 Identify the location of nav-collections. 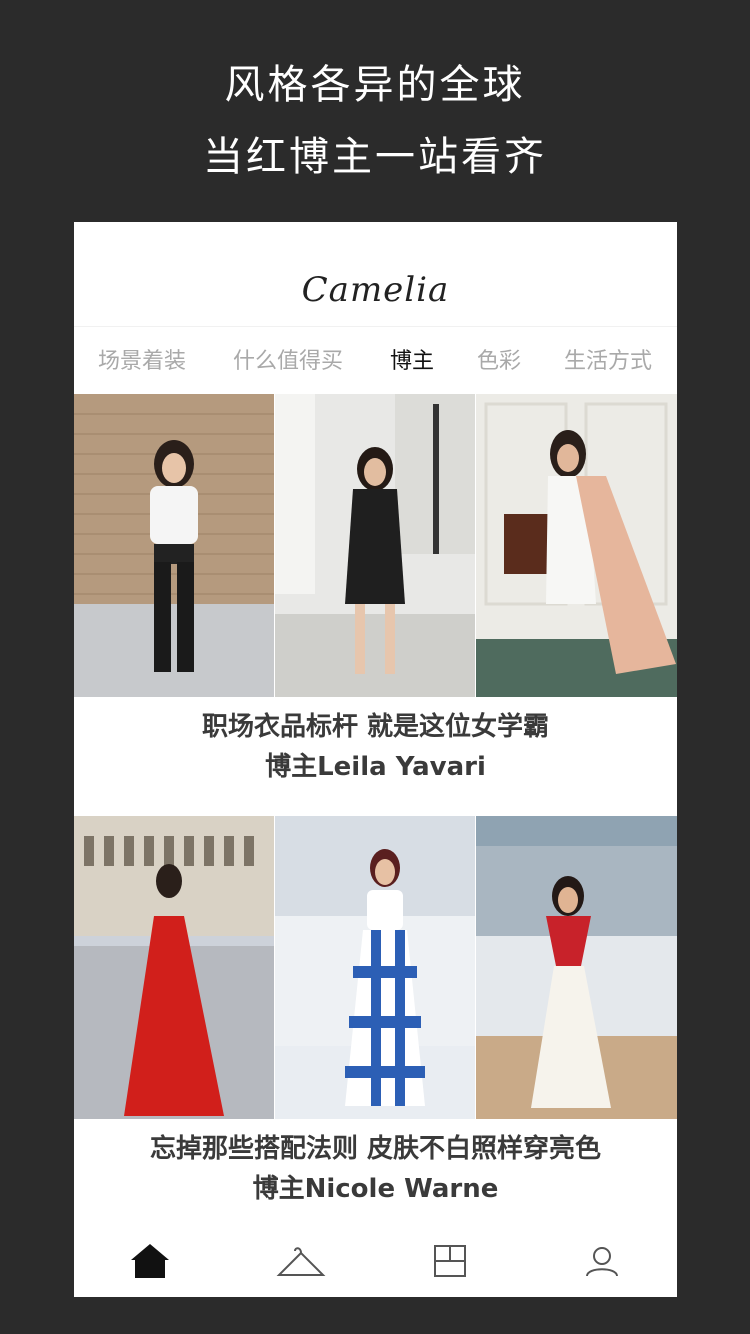
(450, 1261).